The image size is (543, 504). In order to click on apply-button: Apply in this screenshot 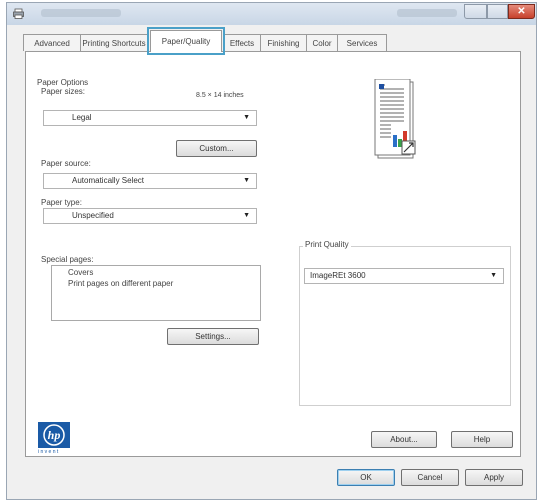, I will do `click(494, 477)`.